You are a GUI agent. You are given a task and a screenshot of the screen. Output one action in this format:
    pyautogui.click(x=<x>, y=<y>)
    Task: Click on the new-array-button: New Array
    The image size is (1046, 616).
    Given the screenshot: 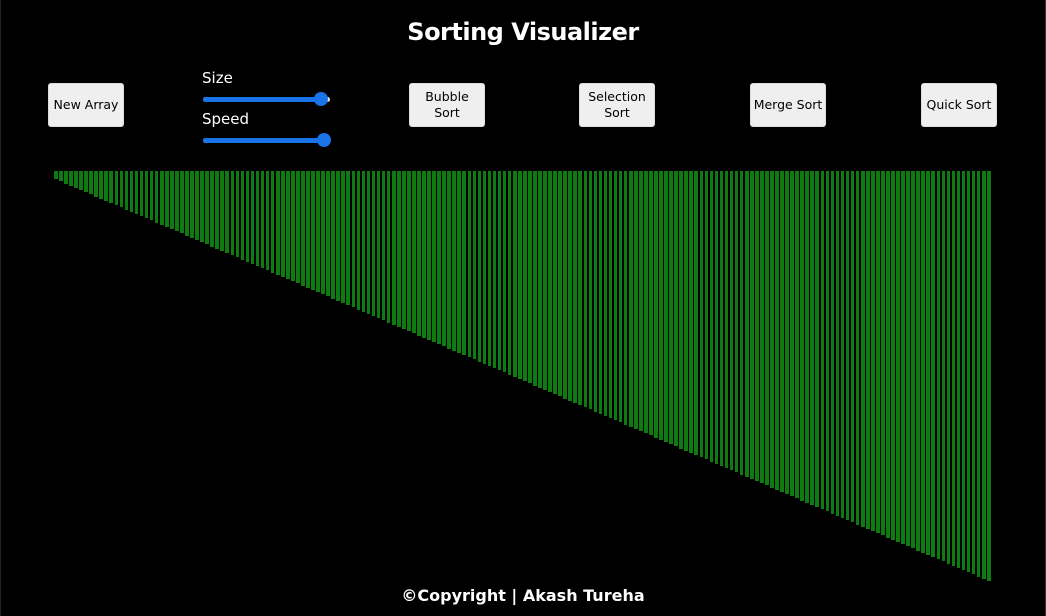 What is the action you would take?
    pyautogui.click(x=86, y=105)
    